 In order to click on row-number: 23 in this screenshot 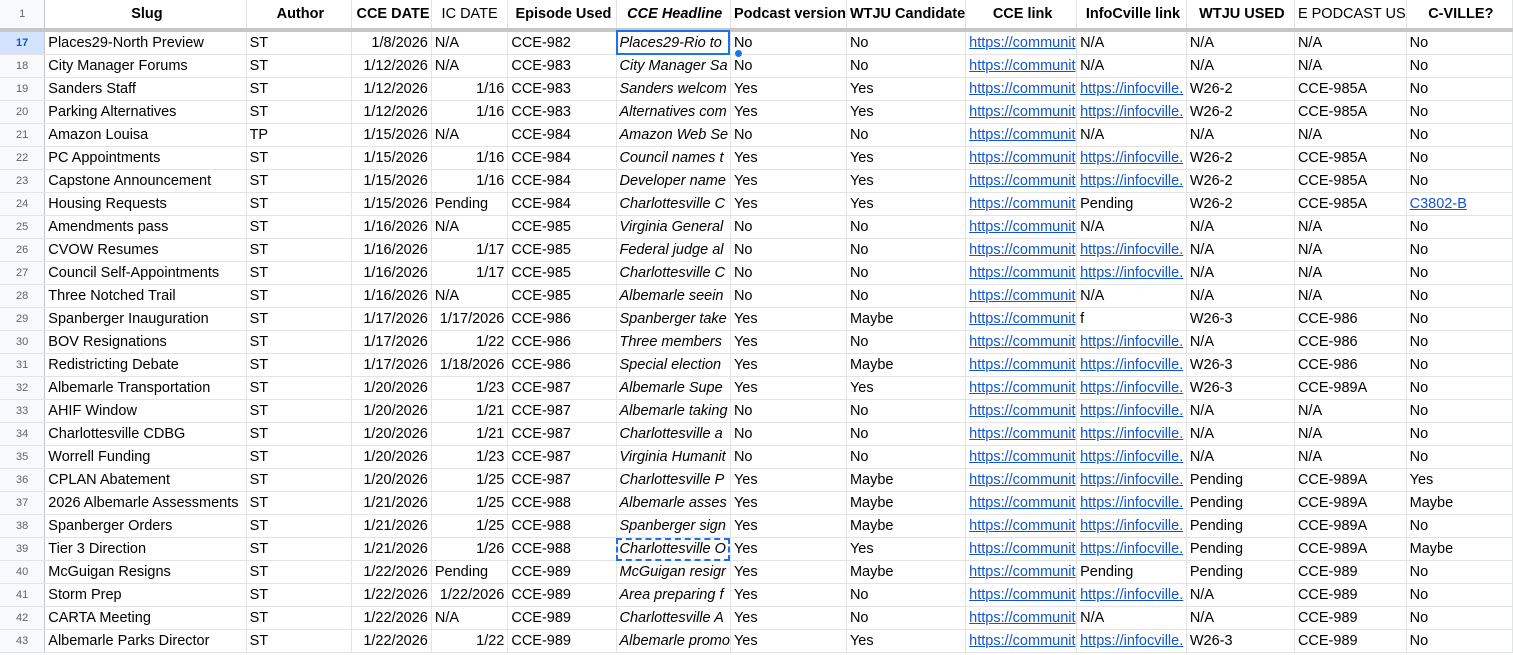, I will do `click(23, 181)`.